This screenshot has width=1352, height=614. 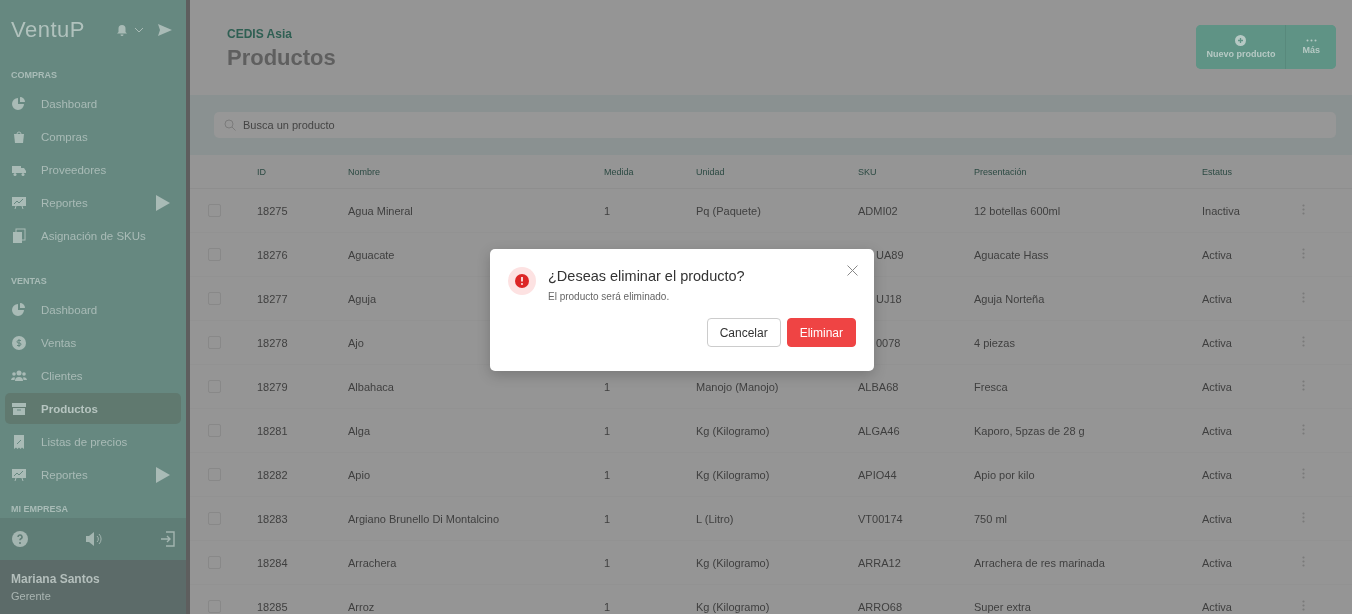 What do you see at coordinates (272, 298) in the screenshot?
I see `table-cell: 18277` at bounding box center [272, 298].